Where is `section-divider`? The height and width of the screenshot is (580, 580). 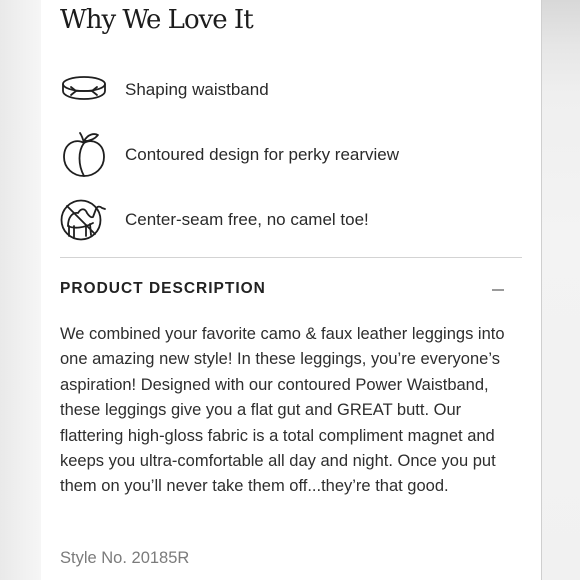
section-divider is located at coordinates (291, 257).